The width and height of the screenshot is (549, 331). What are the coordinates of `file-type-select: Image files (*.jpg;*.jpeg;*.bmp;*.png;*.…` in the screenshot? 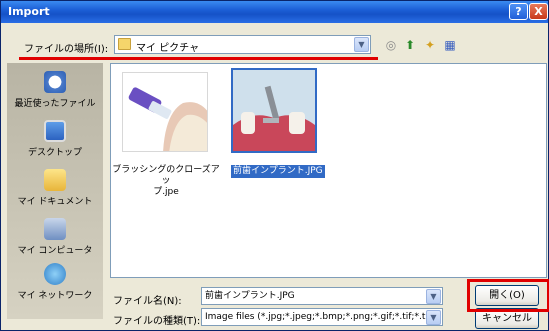 It's located at (322, 317).